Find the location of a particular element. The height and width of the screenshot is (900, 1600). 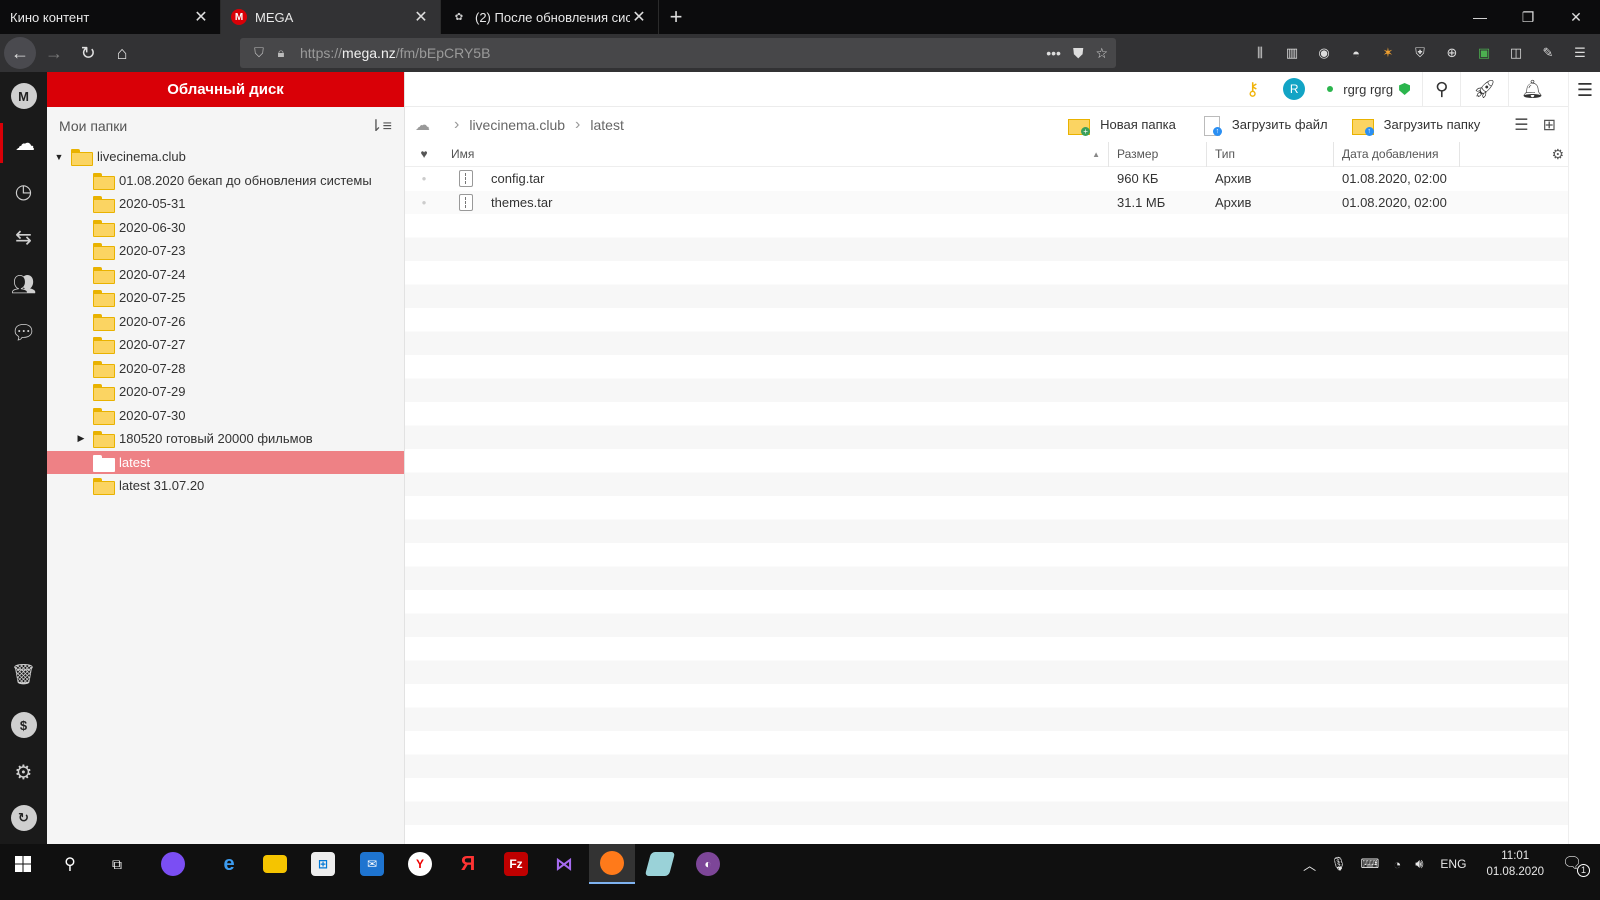

rubbish-bin-button: 🗑︎ is located at coordinates (23, 674).